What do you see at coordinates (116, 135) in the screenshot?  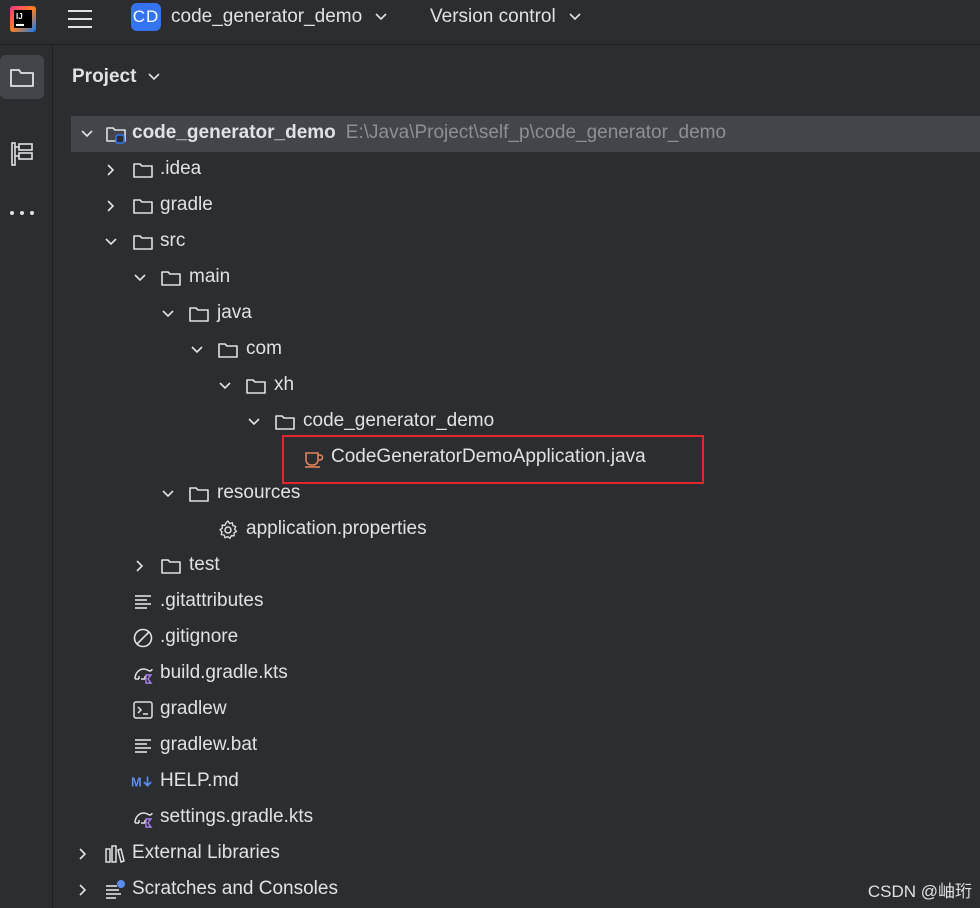 I see `module-folder-icon` at bounding box center [116, 135].